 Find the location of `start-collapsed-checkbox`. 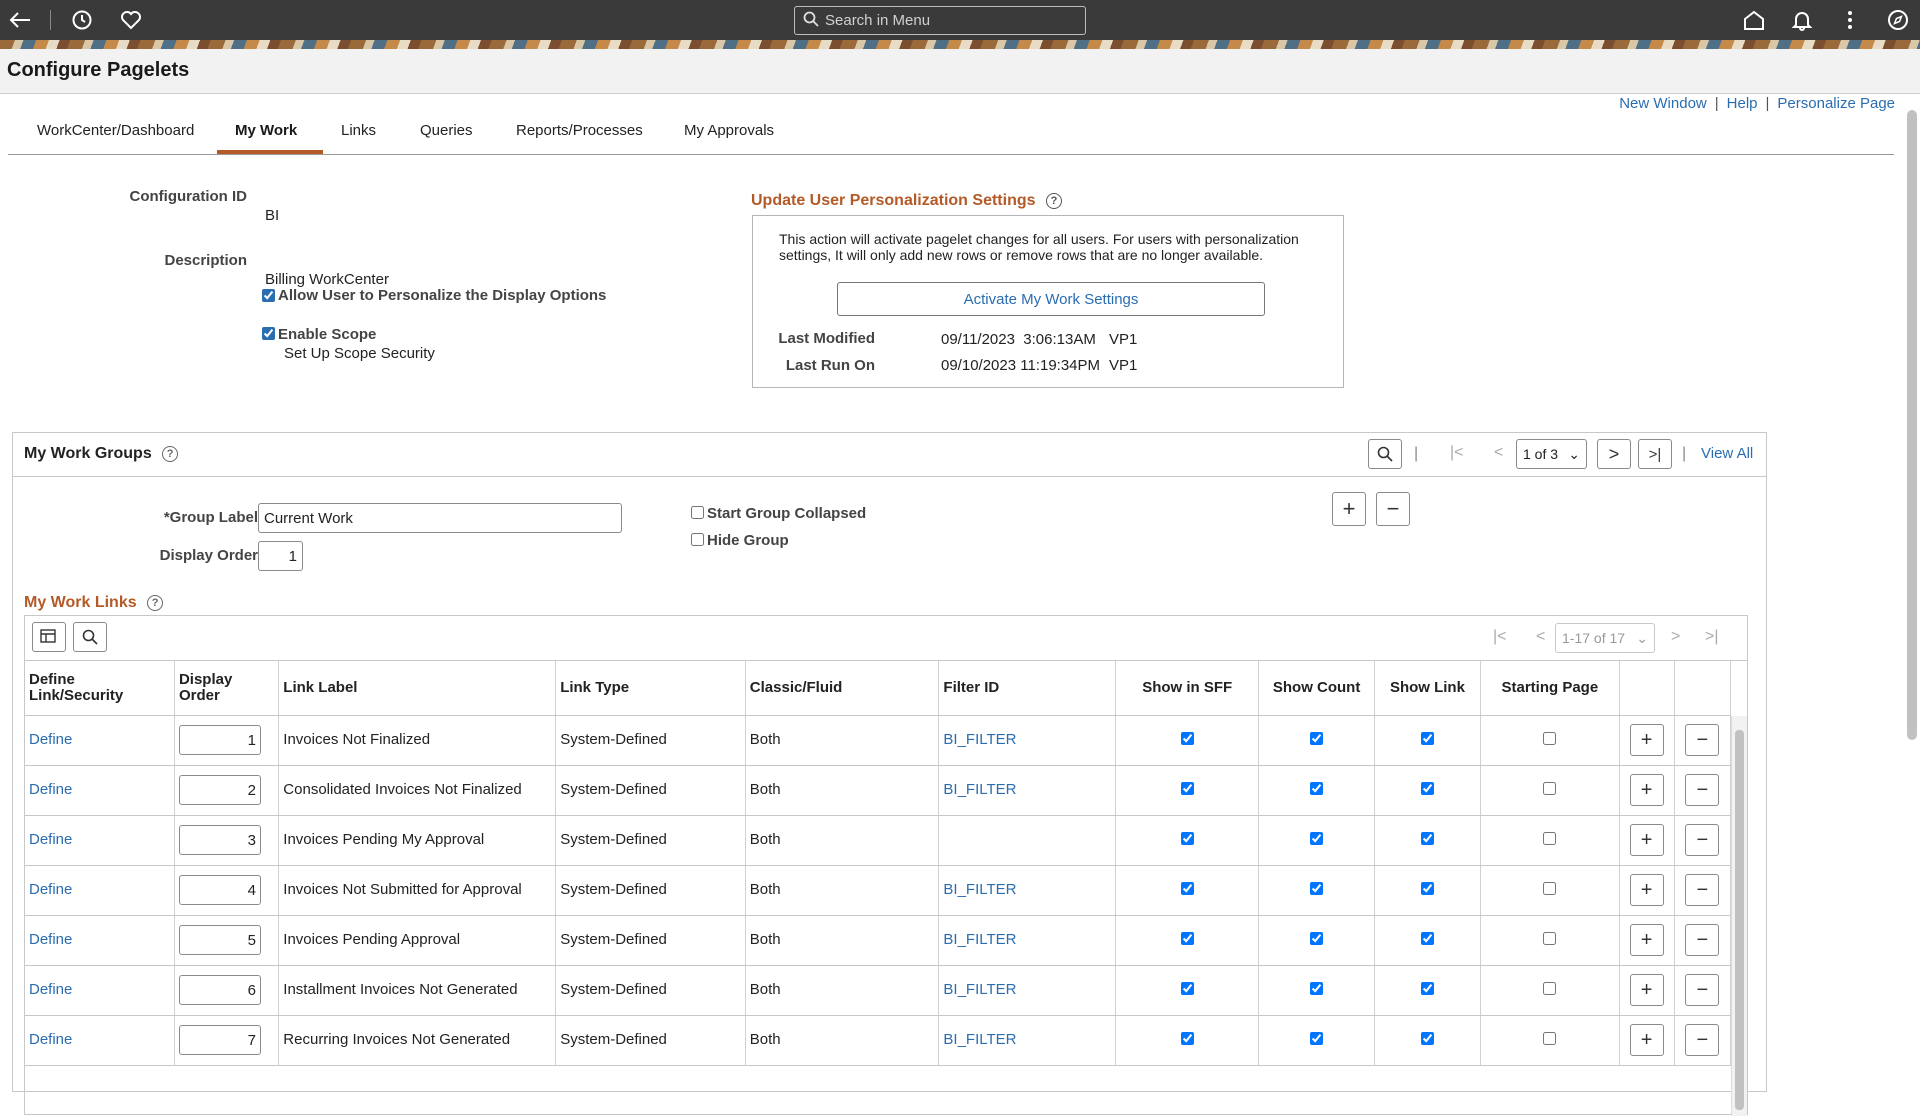

start-collapsed-checkbox is located at coordinates (697, 512).